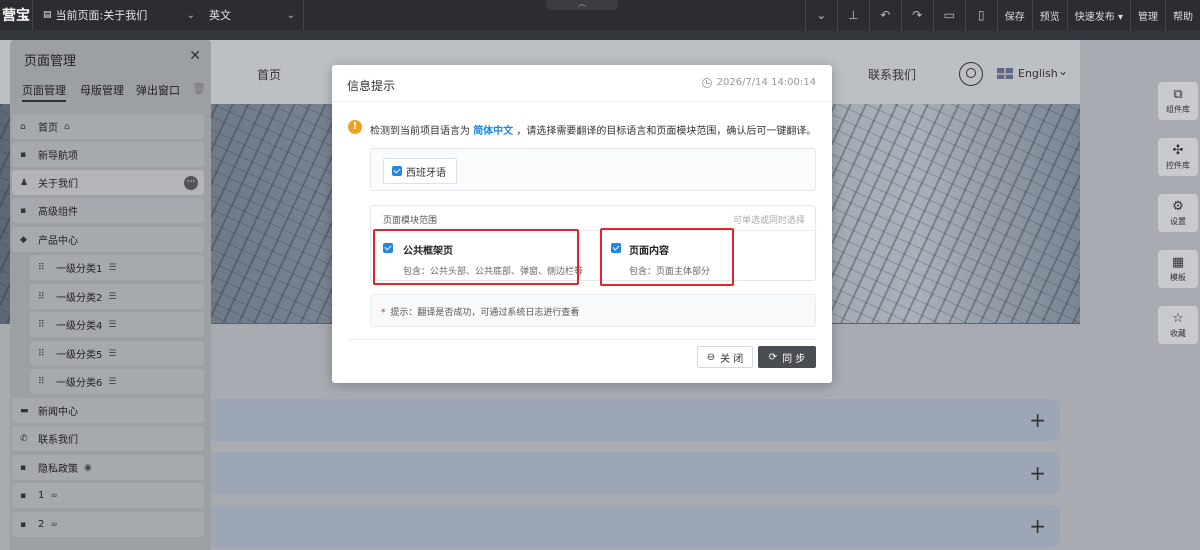  What do you see at coordinates (58, 156) in the screenshot?
I see `page-item-label: 新导航项` at bounding box center [58, 156].